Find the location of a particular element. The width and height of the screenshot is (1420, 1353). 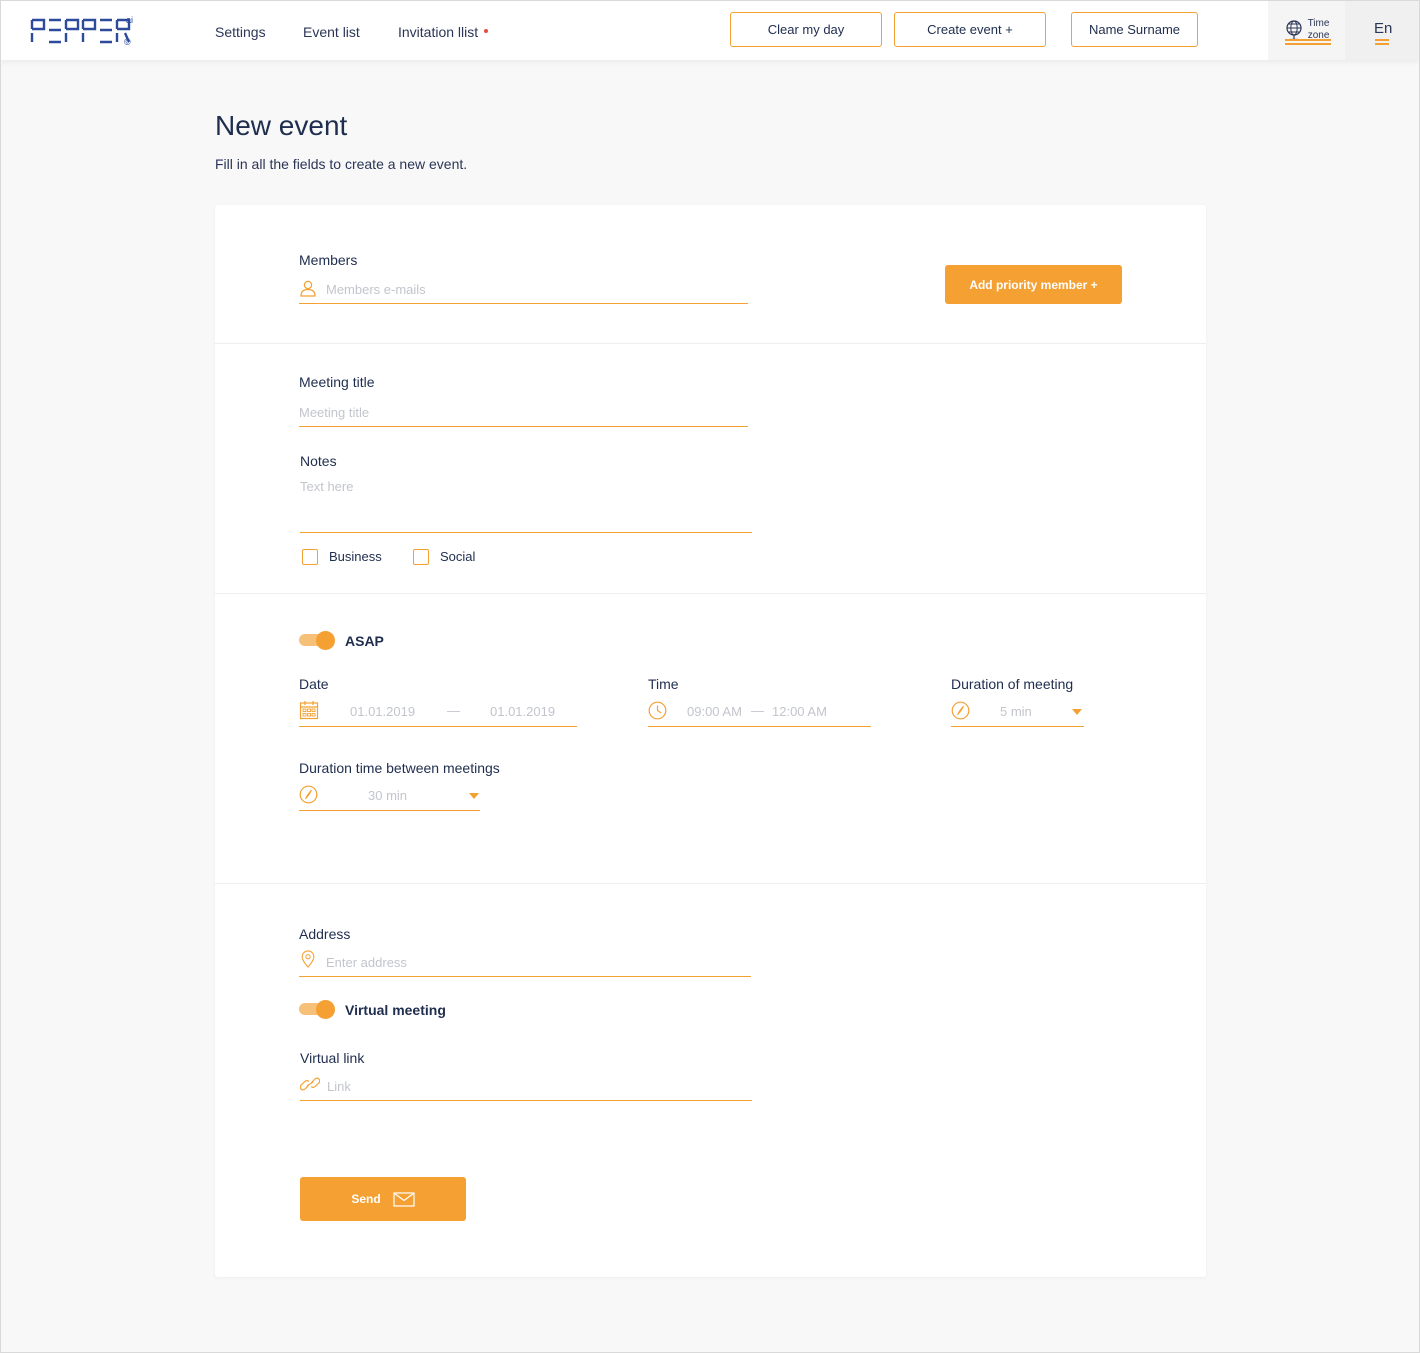

nav-invitation-list: Invitation llist is located at coordinates (443, 32).